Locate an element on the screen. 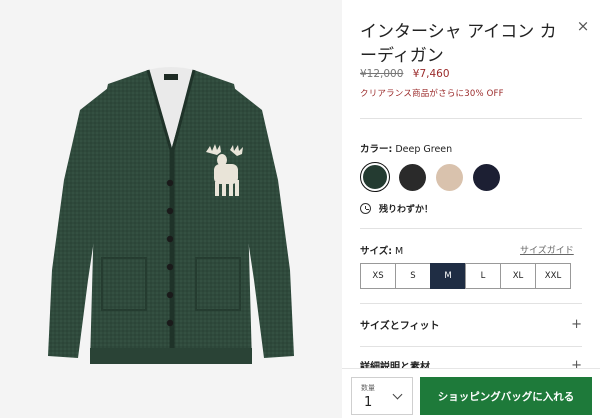  sale-price: ¥7,460 is located at coordinates (431, 74).